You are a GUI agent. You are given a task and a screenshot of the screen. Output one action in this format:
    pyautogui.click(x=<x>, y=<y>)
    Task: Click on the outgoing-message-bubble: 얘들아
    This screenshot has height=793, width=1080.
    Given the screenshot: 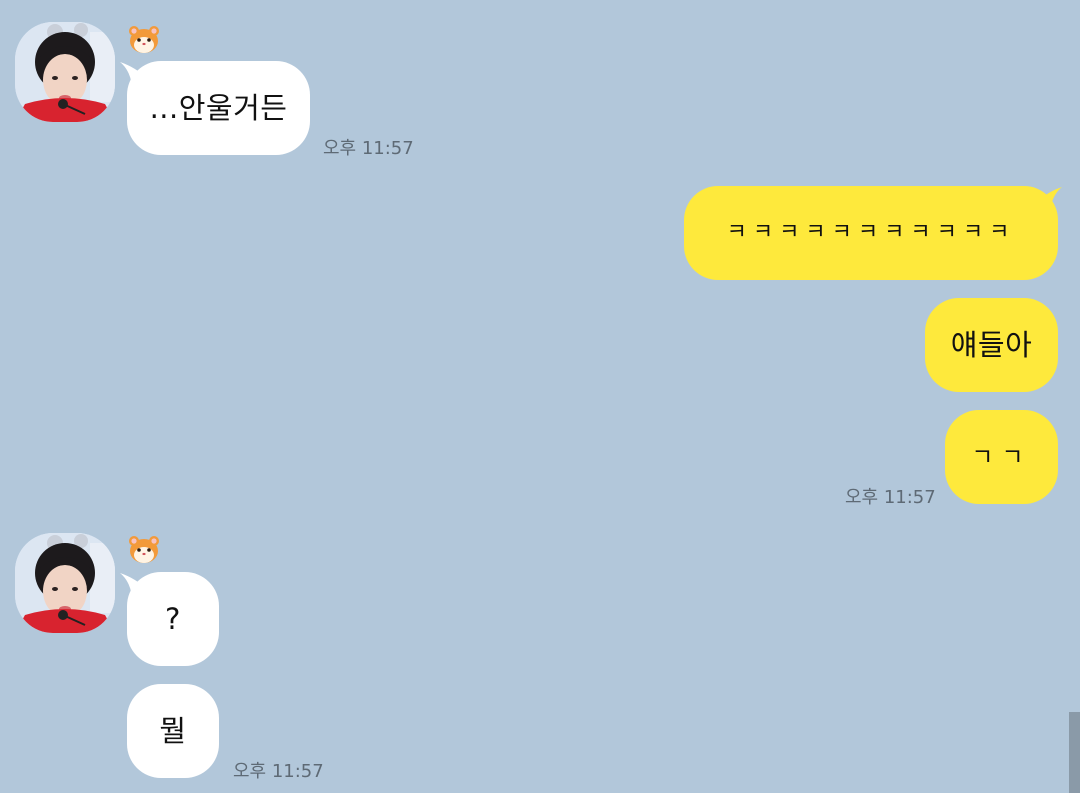 What is the action you would take?
    pyautogui.click(x=991, y=345)
    